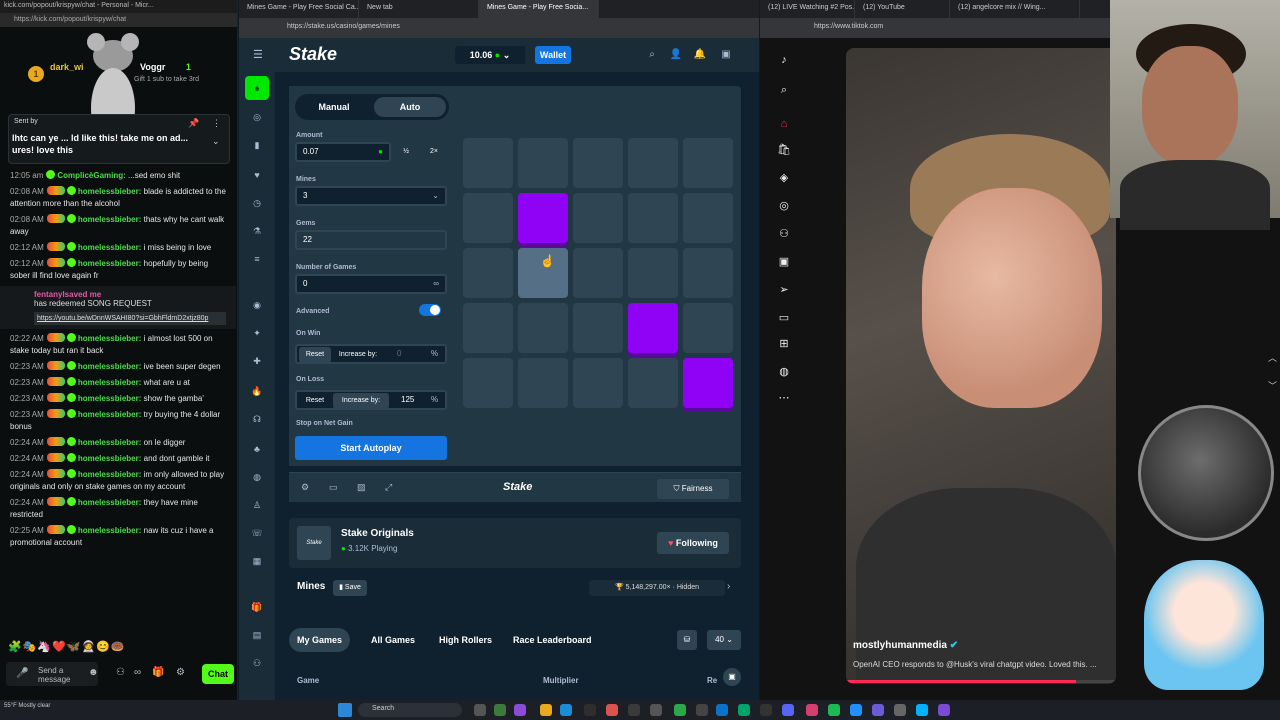 The height and width of the screenshot is (720, 1280). I want to click on browser-tab: New tab, so click(419, 9).